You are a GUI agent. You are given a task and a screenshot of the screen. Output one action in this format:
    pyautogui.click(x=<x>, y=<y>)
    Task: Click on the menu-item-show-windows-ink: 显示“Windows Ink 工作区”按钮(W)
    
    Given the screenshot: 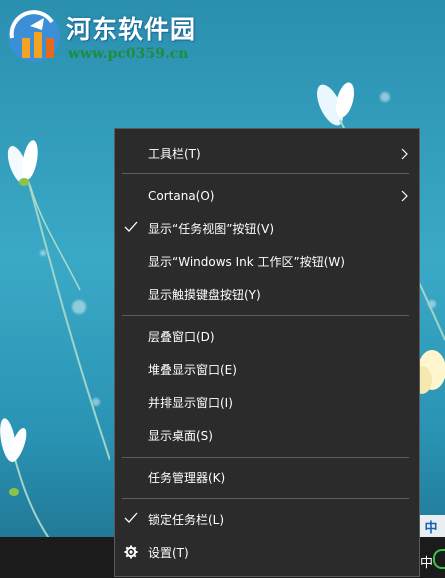 What is the action you would take?
    pyautogui.click(x=267, y=261)
    